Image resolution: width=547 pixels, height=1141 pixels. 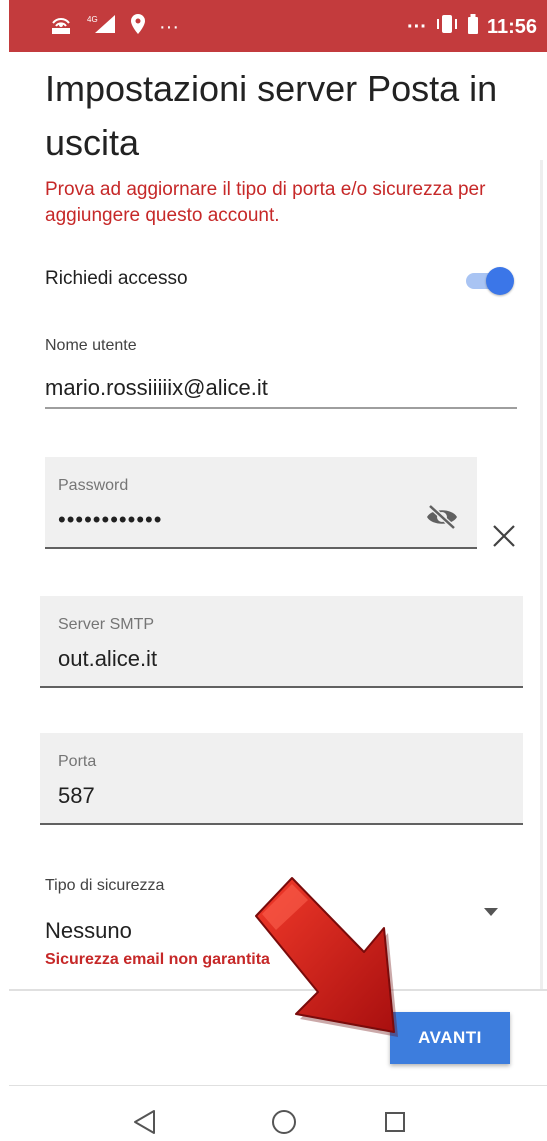 What do you see at coordinates (395, 1122) in the screenshot?
I see `recents-icon` at bounding box center [395, 1122].